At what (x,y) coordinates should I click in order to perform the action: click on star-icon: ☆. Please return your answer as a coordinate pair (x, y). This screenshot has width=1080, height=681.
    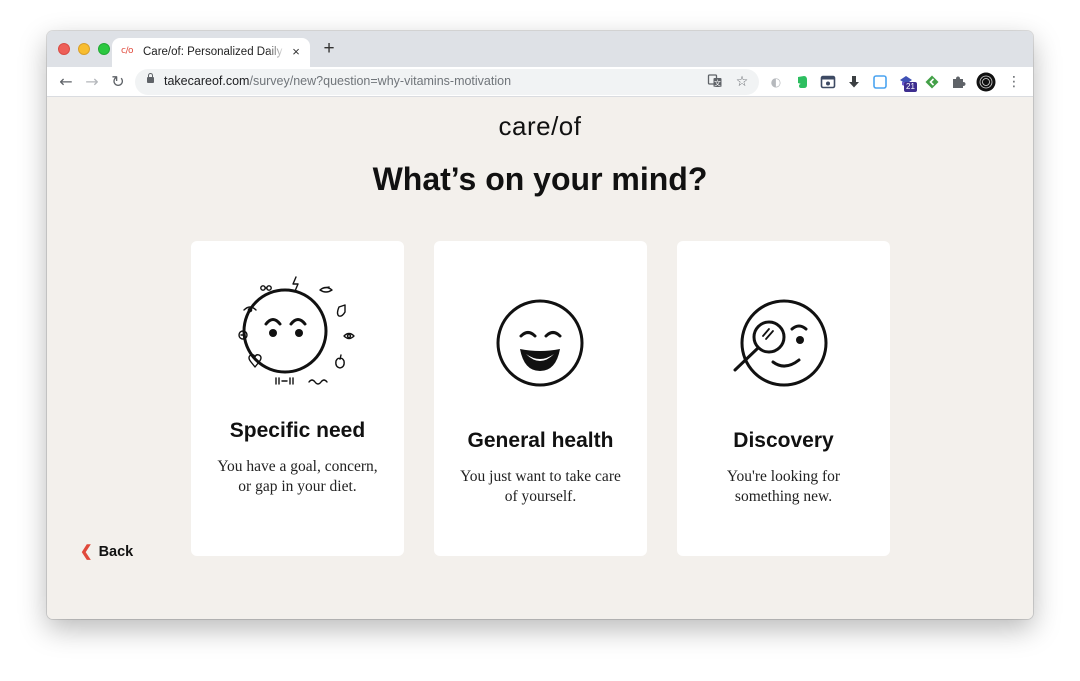
    Looking at the image, I should click on (742, 82).